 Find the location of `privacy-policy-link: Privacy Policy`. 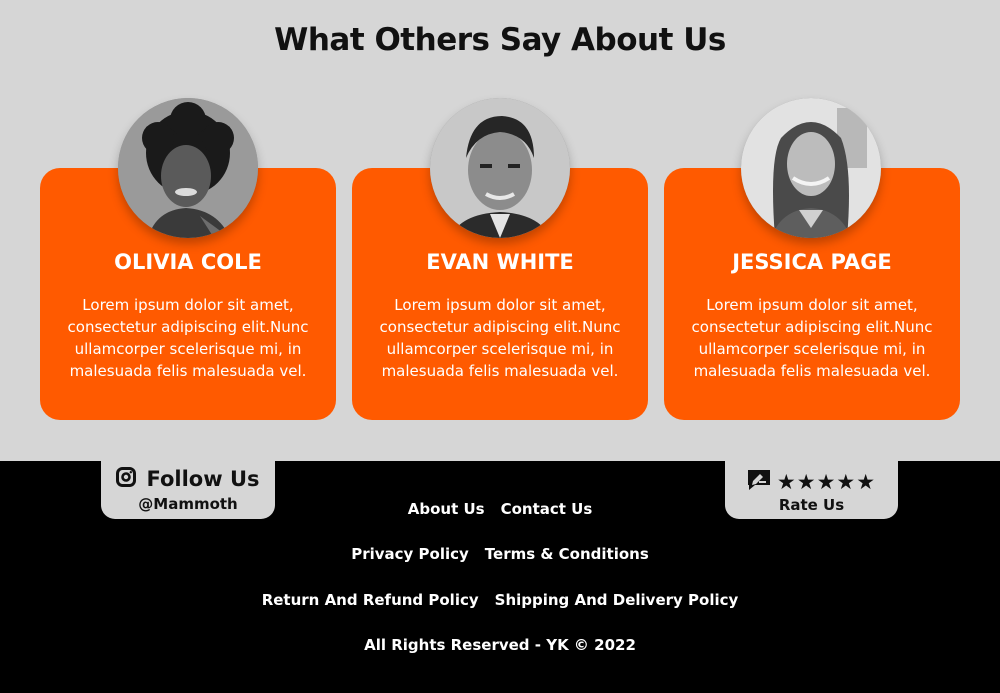

privacy-policy-link: Privacy Policy is located at coordinates (410, 554).